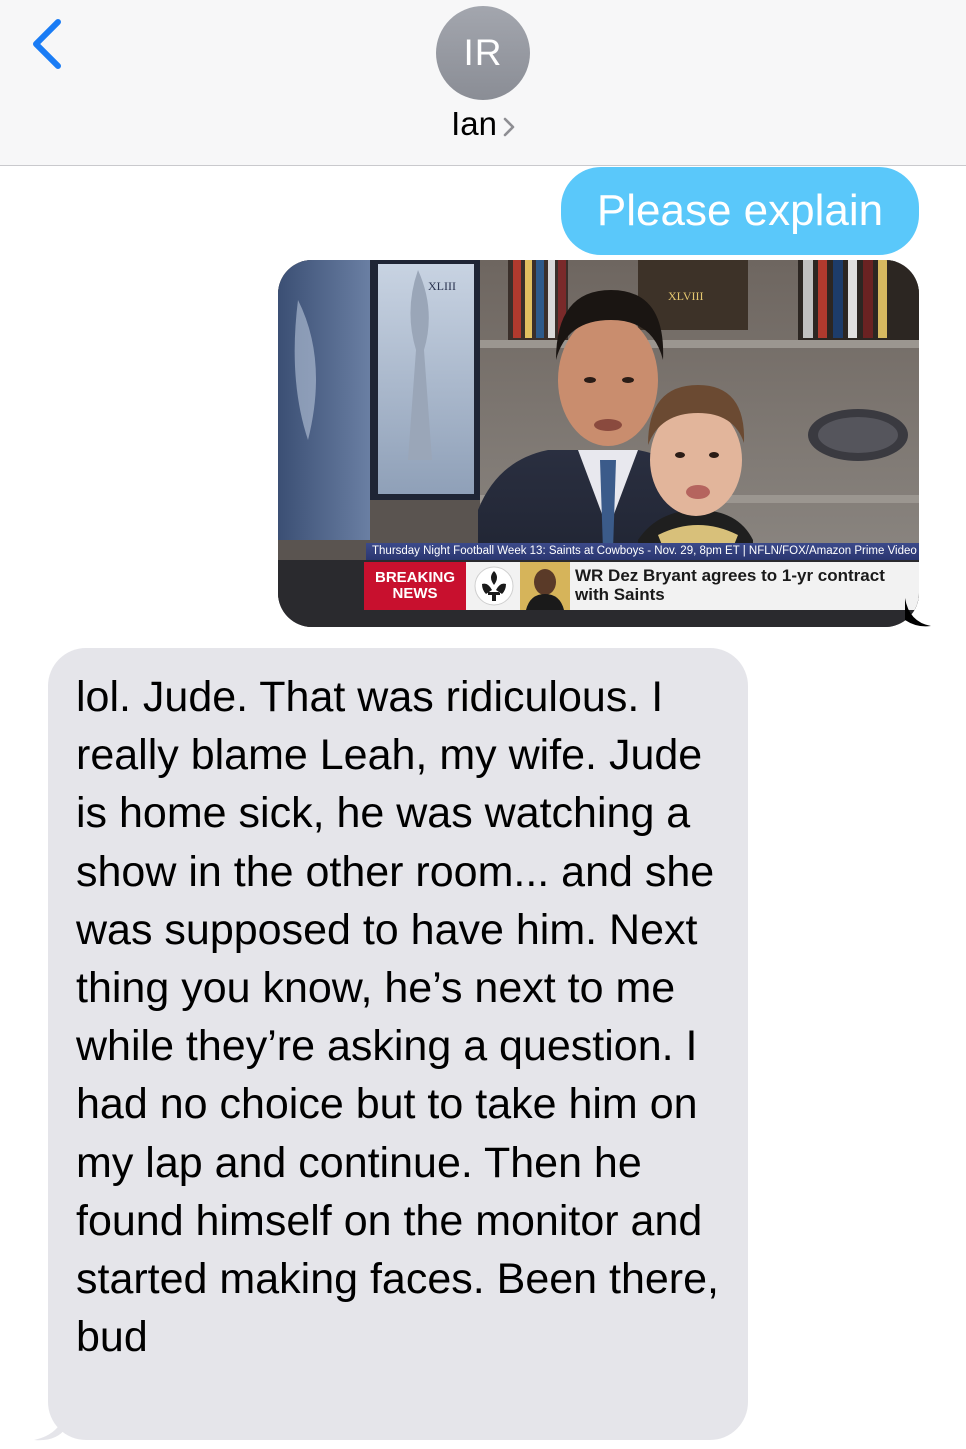  Describe the element at coordinates (545, 586) in the screenshot. I see `player-headshot-icon` at that location.